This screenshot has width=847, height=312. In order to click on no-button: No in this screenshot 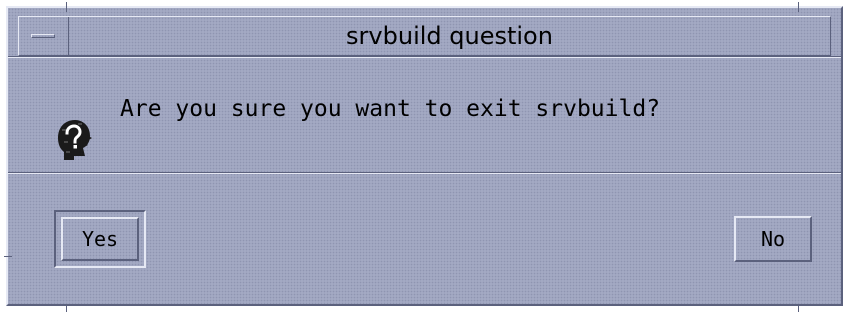, I will do `click(773, 239)`.